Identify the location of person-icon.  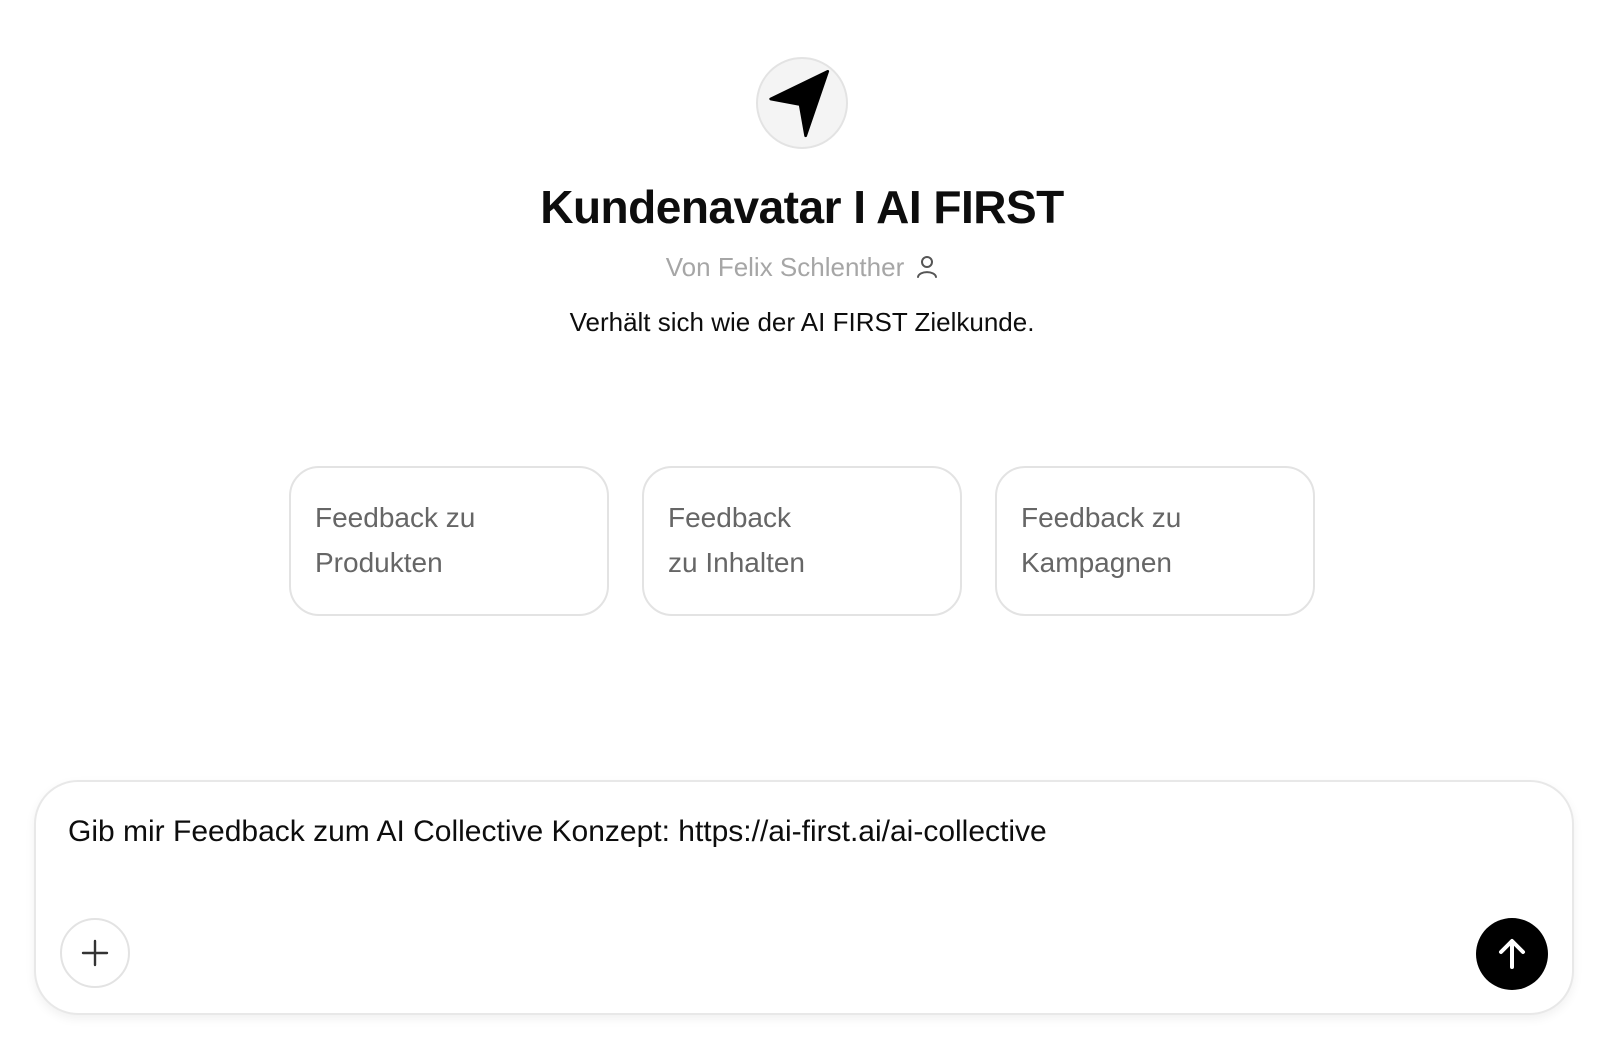
(927, 267).